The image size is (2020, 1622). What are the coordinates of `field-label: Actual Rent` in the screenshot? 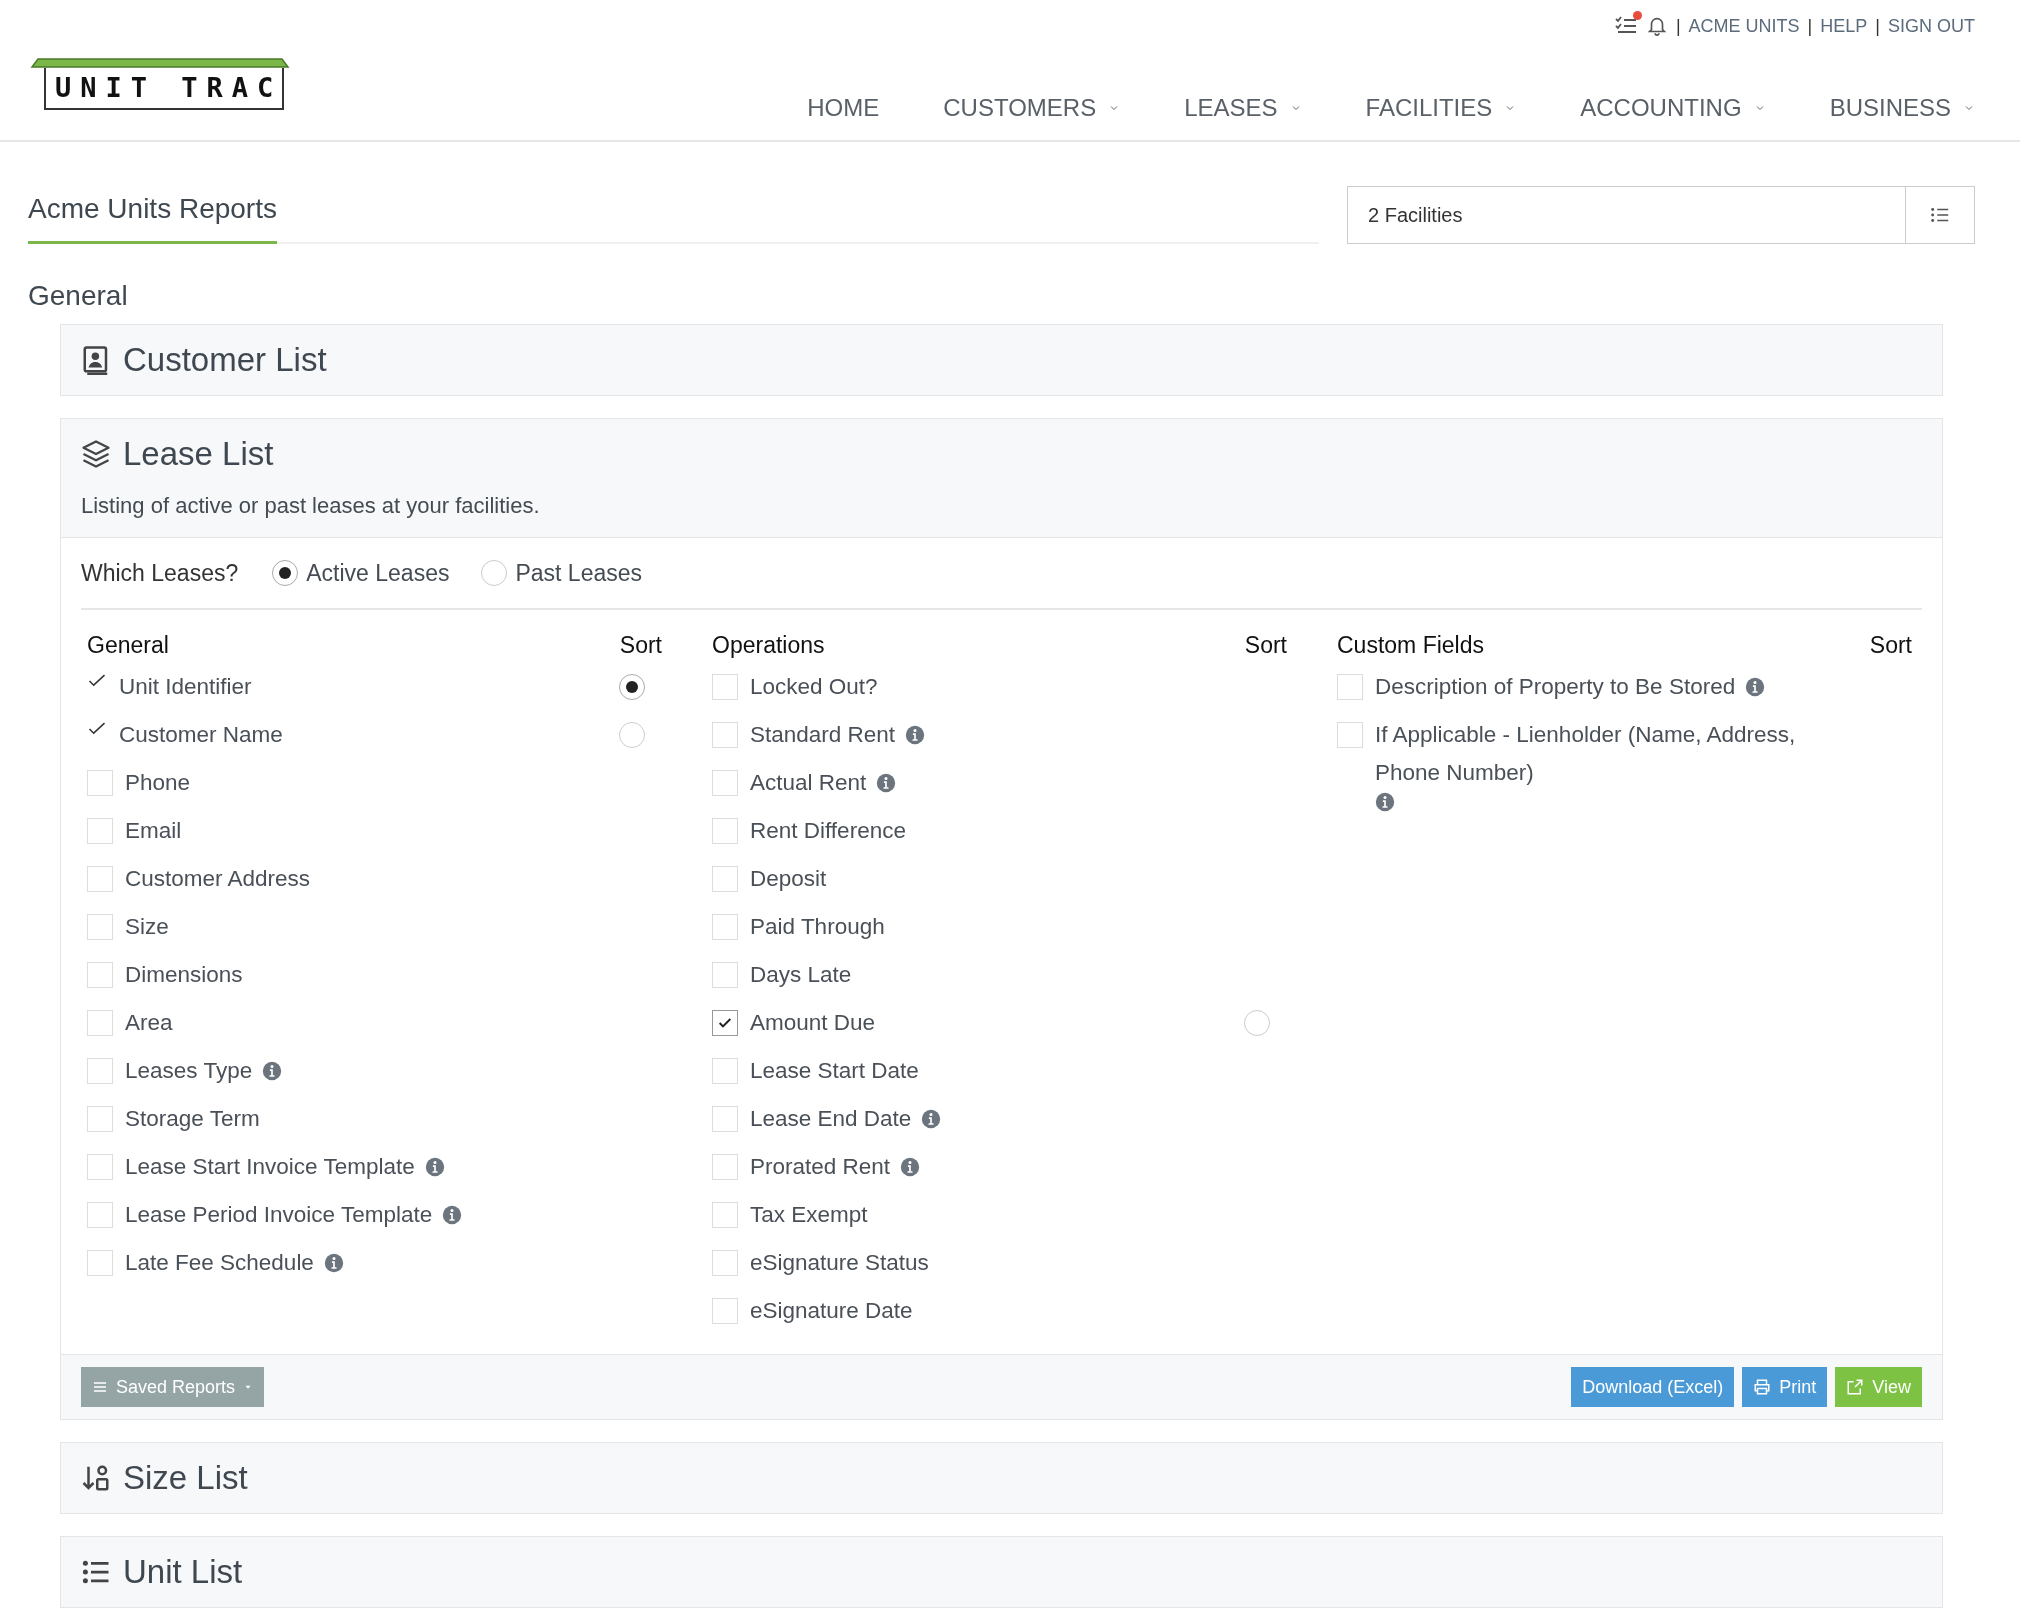 It's located at (808, 783).